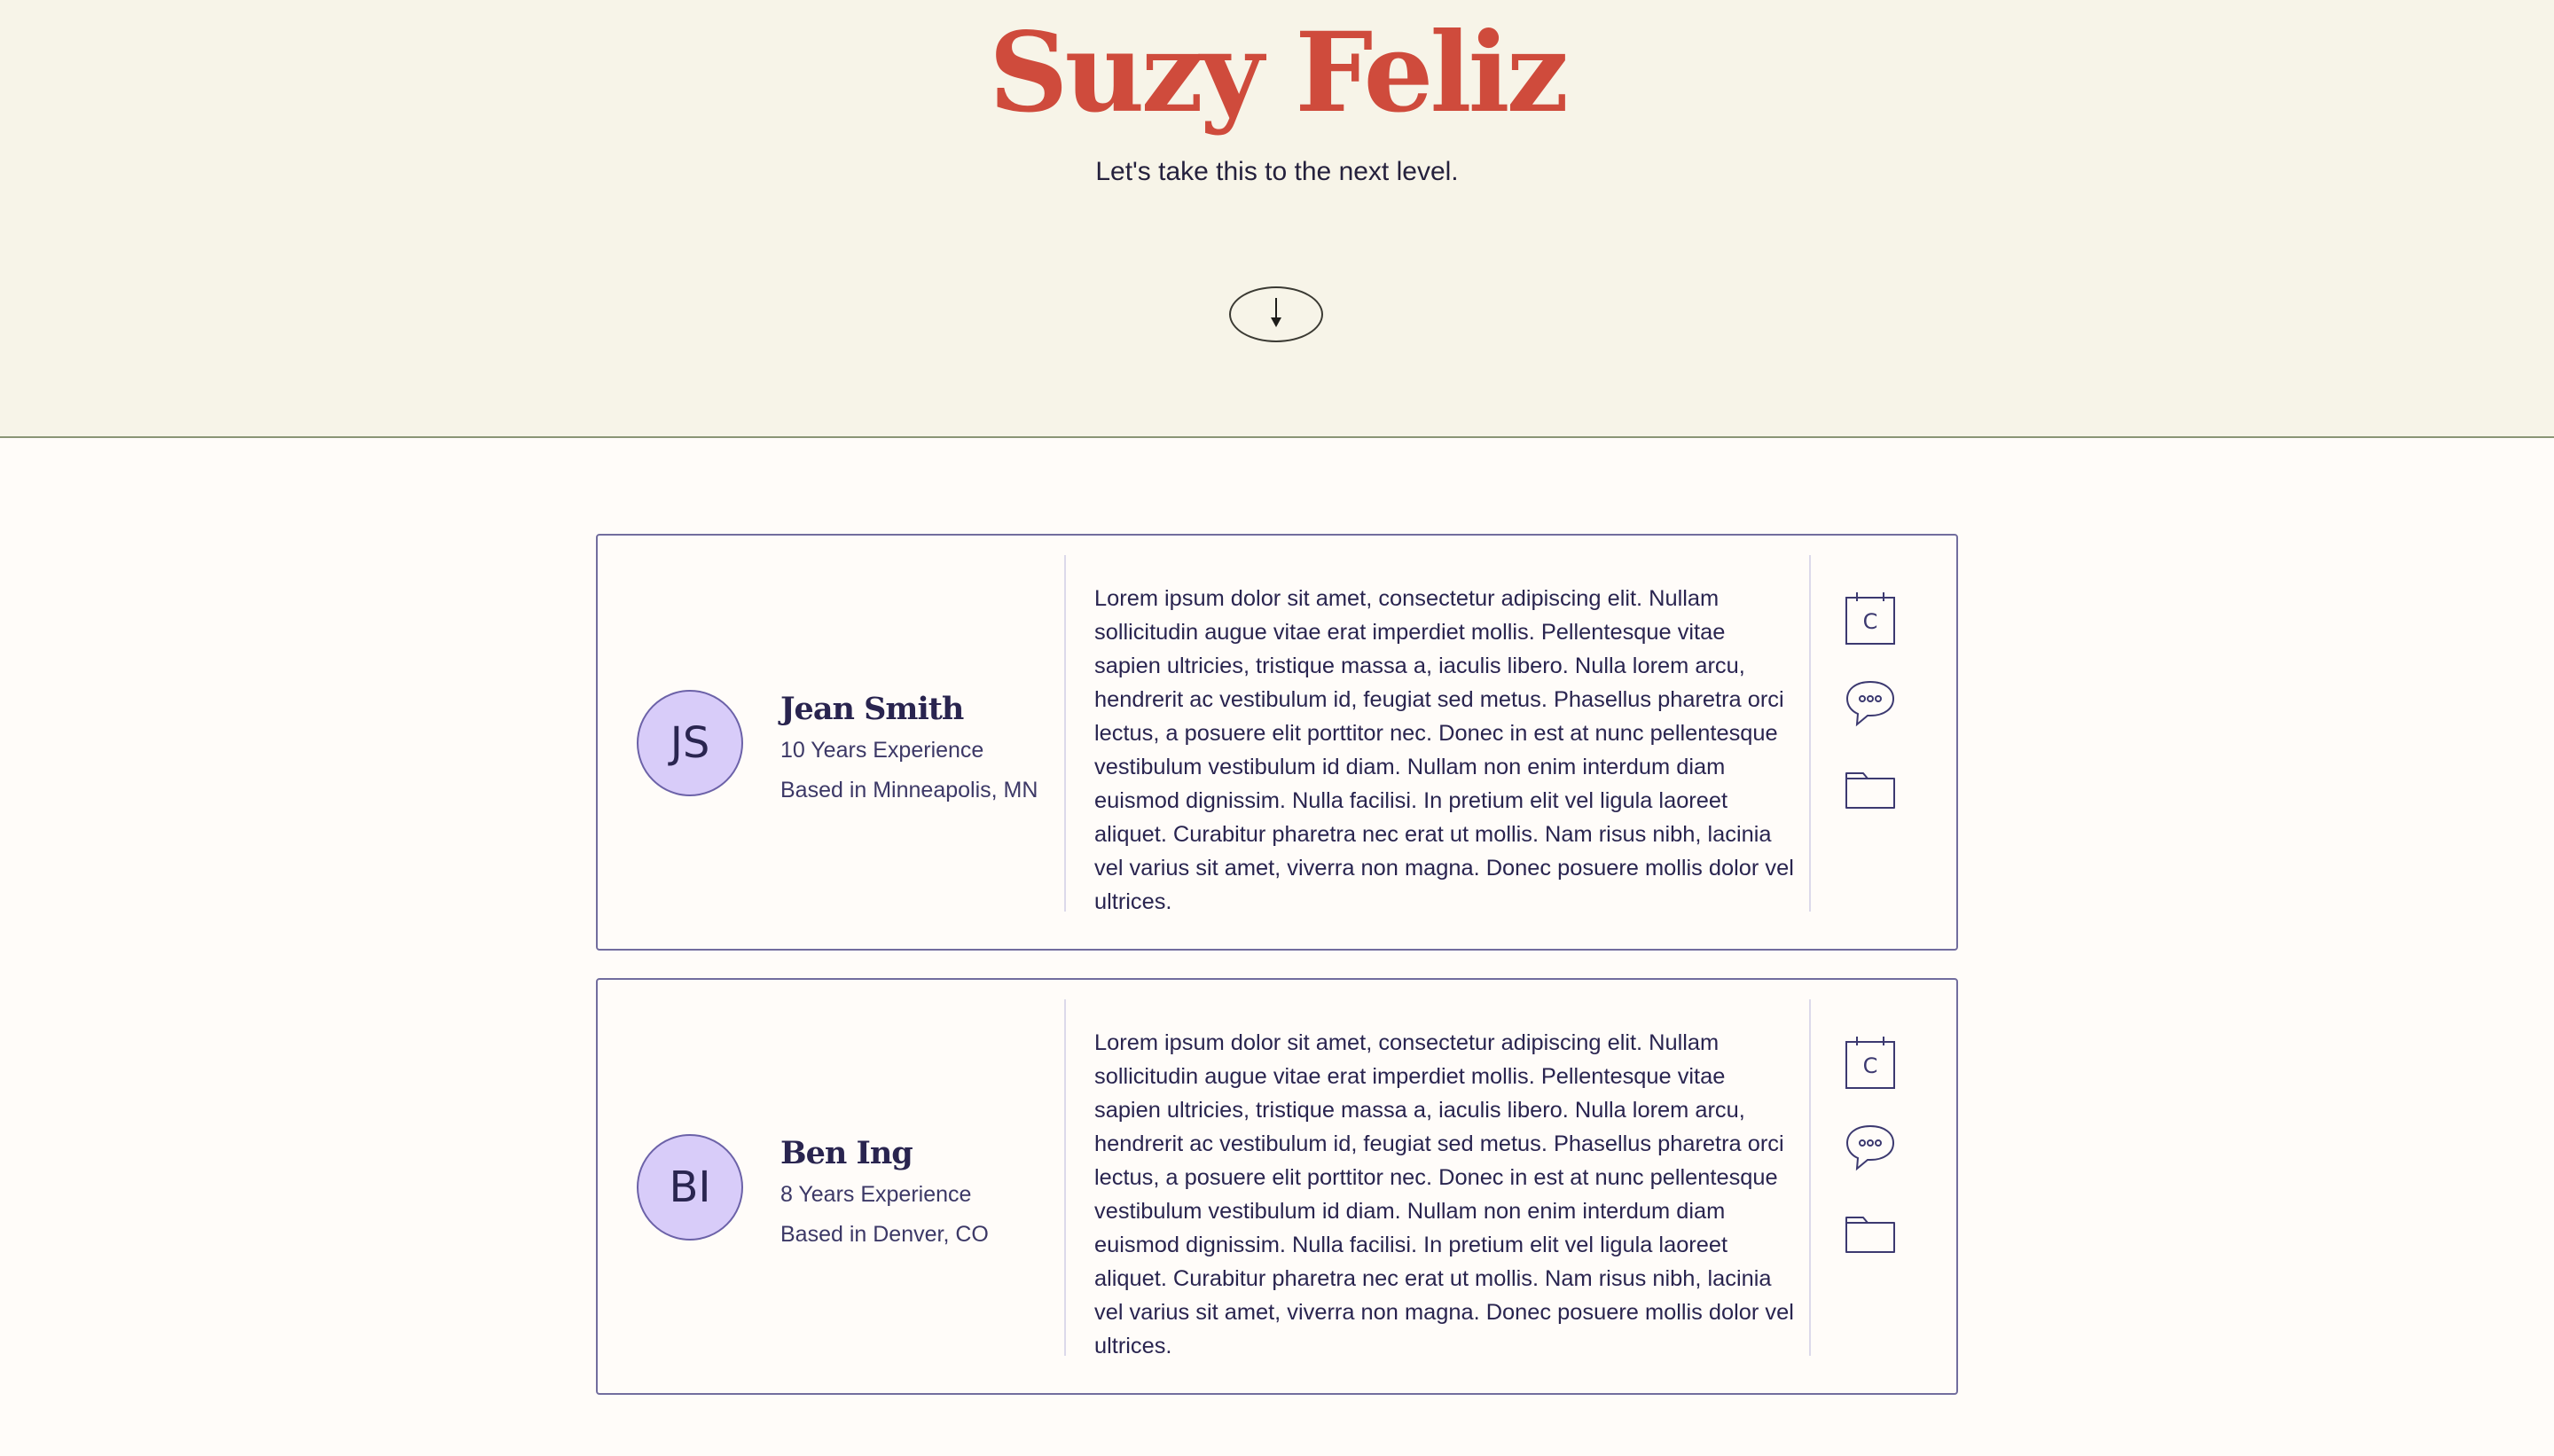 Image resolution: width=2554 pixels, height=1456 pixels. Describe the element at coordinates (690, 1187) in the screenshot. I see `avatar: BI` at that location.